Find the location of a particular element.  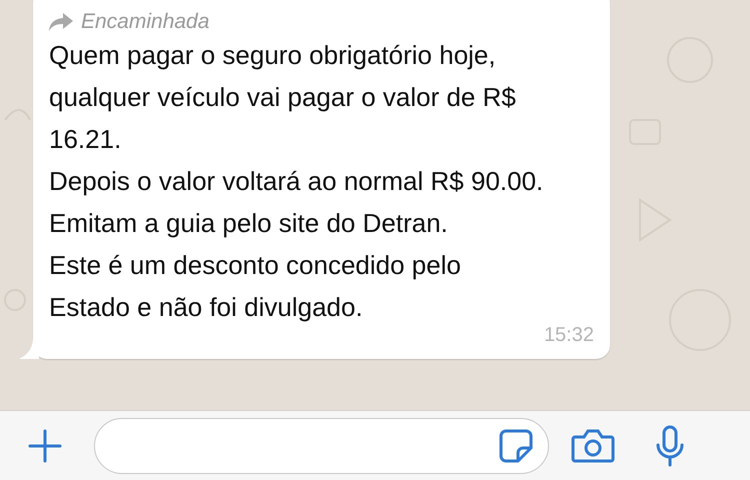

forwarded-label: Encaminhada is located at coordinates (145, 22).